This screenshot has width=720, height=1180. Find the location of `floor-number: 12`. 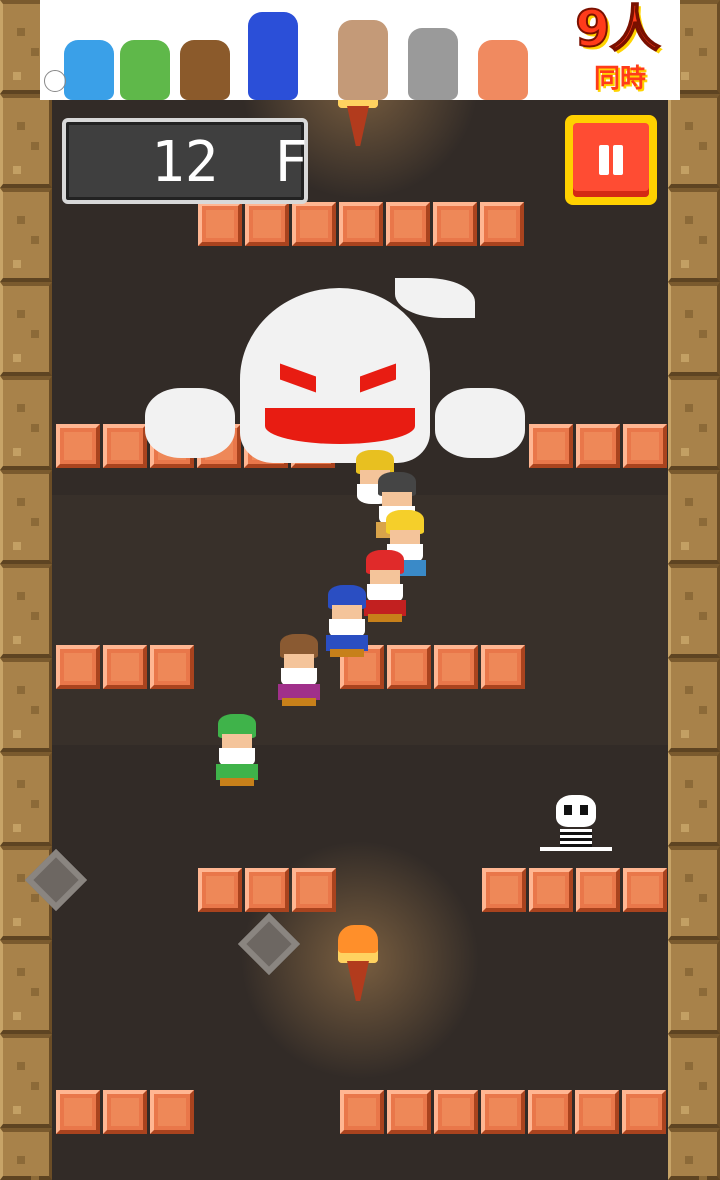

floor-number: 12 is located at coordinates (185, 162).